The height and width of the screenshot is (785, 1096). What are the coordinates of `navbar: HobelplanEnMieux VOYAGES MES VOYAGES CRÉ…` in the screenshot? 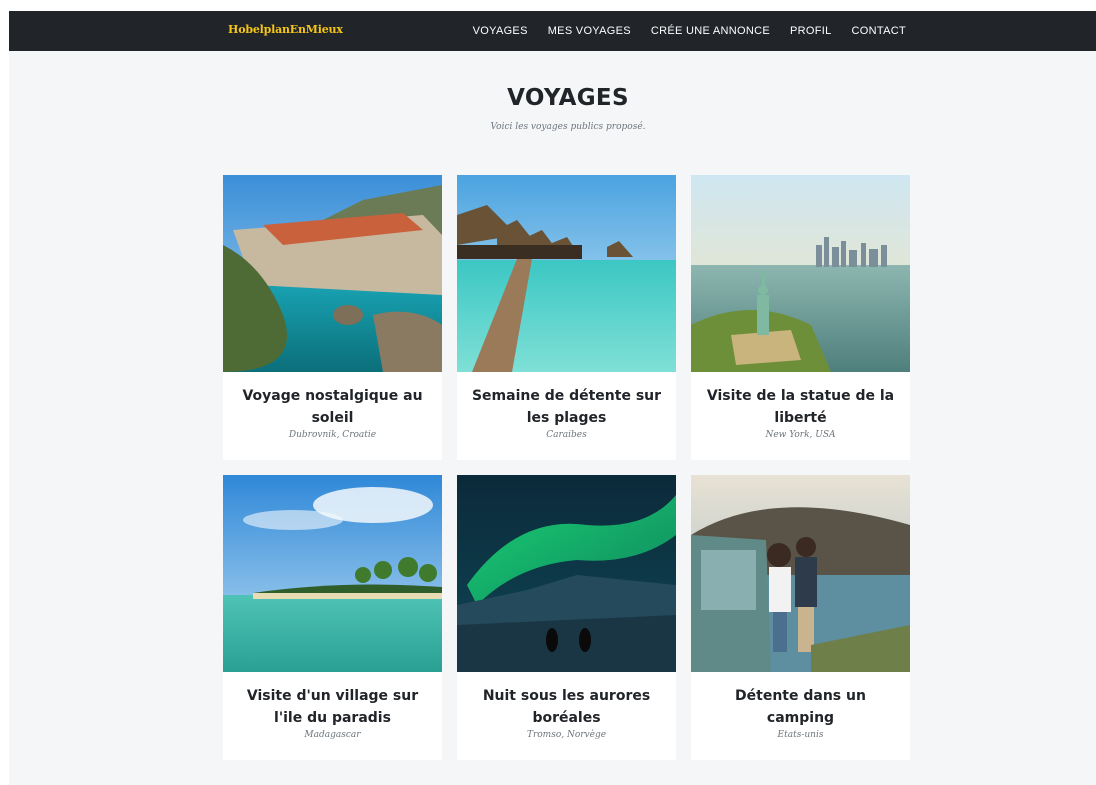 It's located at (552, 31).